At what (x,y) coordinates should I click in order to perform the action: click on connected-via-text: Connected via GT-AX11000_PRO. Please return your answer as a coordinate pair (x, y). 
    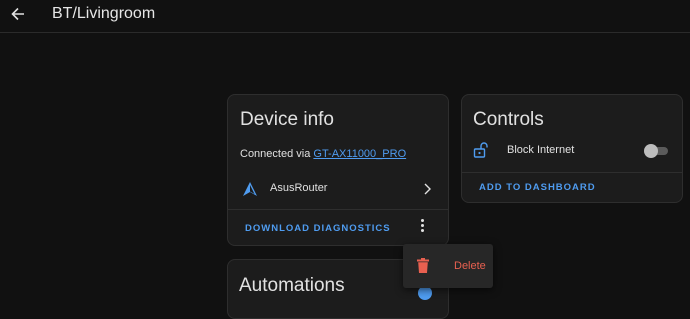
    Looking at the image, I should click on (323, 154).